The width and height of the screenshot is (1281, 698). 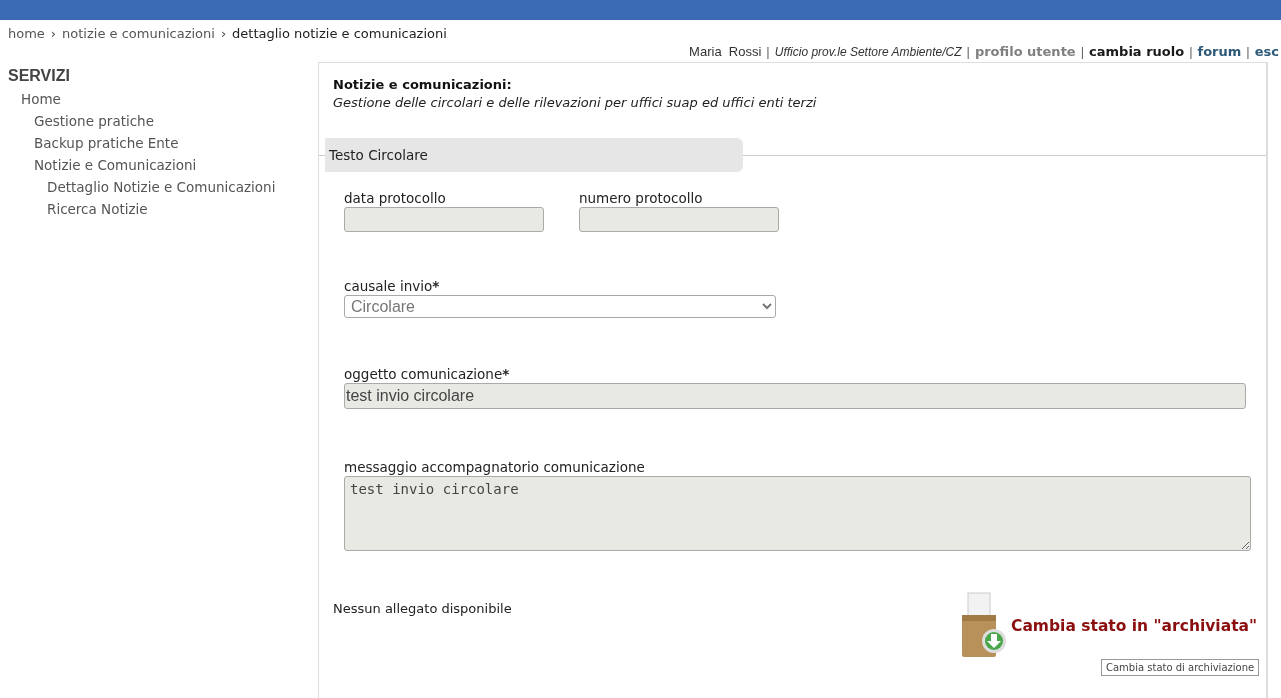 What do you see at coordinates (423, 84) in the screenshot?
I see `page-title: Notizie e comunicazioni:` at bounding box center [423, 84].